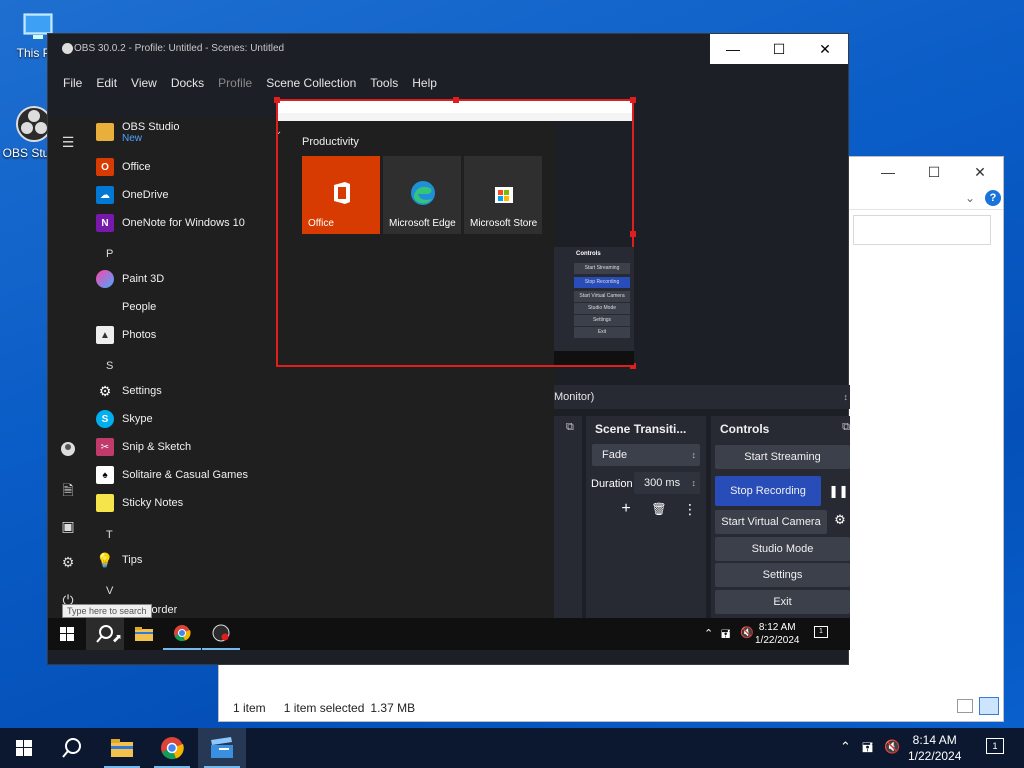 This screenshot has height=768, width=1024. Describe the element at coordinates (782, 457) in the screenshot. I see `start-streaming-button: Start Streaming` at that location.